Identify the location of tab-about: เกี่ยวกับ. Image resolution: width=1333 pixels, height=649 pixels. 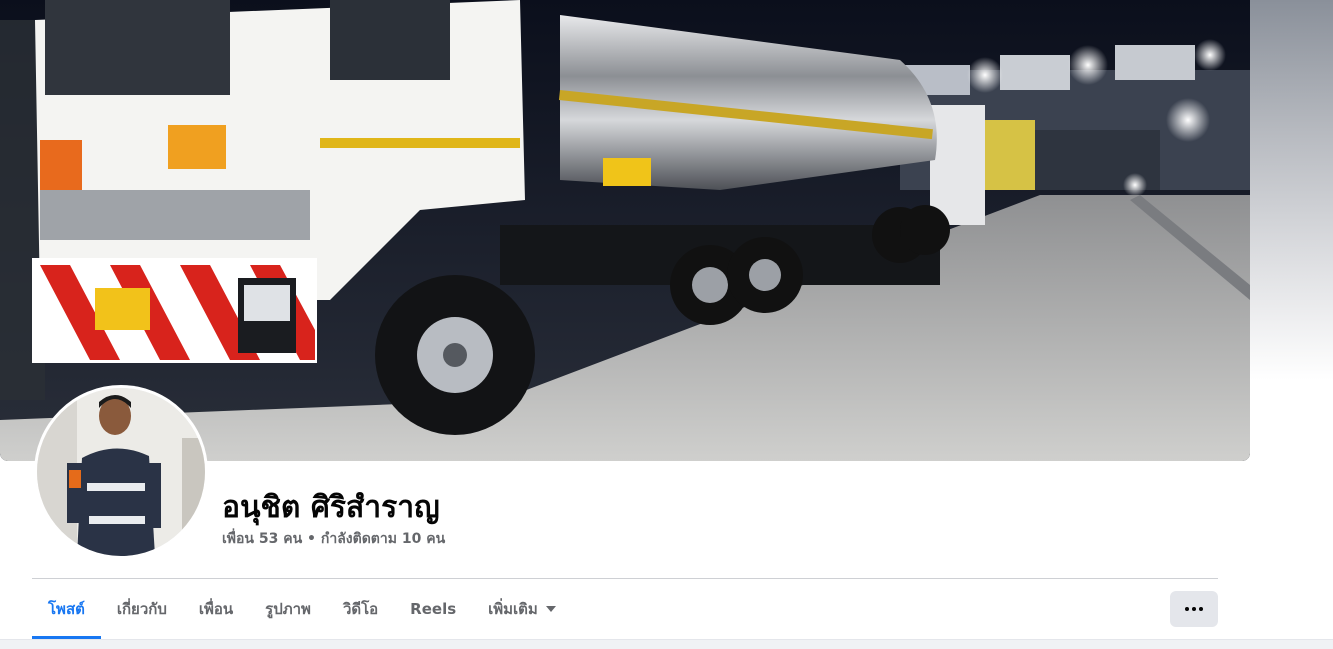
(142, 609).